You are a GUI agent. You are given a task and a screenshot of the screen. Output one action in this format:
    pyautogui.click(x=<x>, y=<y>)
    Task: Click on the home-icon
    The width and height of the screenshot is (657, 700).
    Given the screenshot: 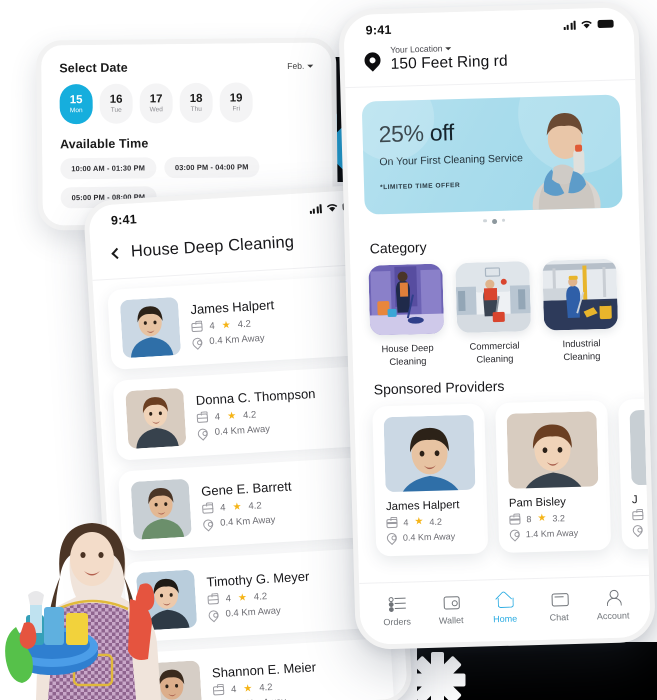 What is the action you would take?
    pyautogui.click(x=504, y=599)
    